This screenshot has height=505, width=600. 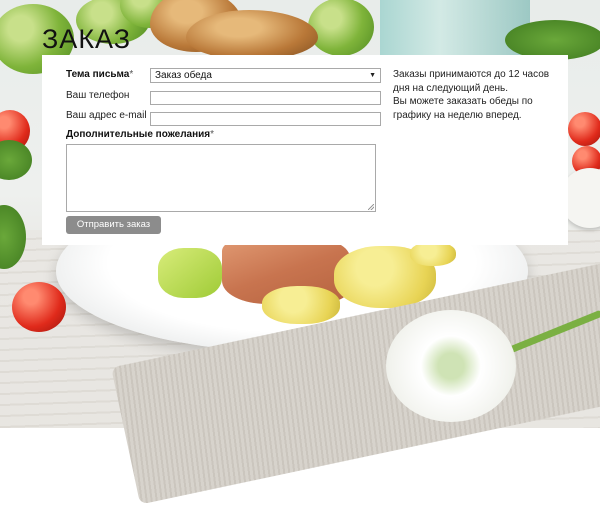 I want to click on white-flower, so click(x=451, y=366).